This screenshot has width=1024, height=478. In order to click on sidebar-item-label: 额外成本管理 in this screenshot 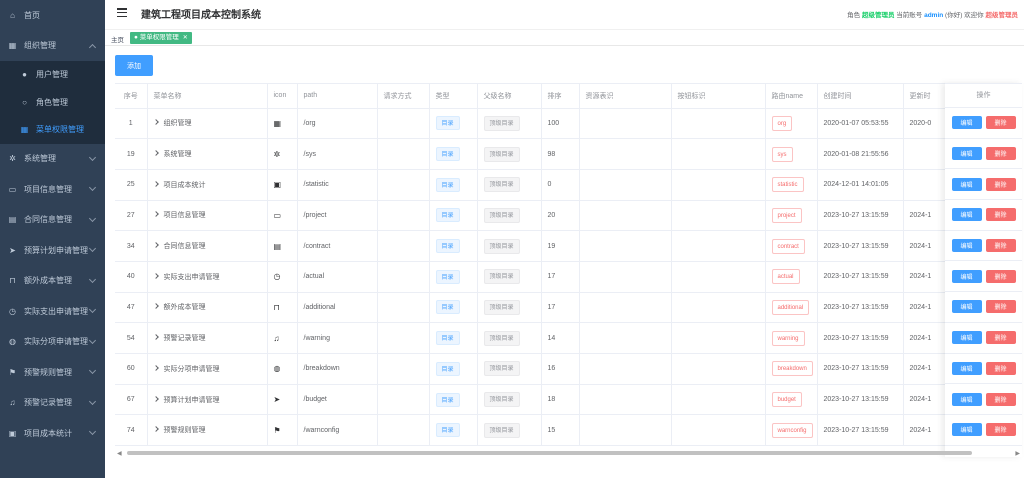, I will do `click(48, 281)`.